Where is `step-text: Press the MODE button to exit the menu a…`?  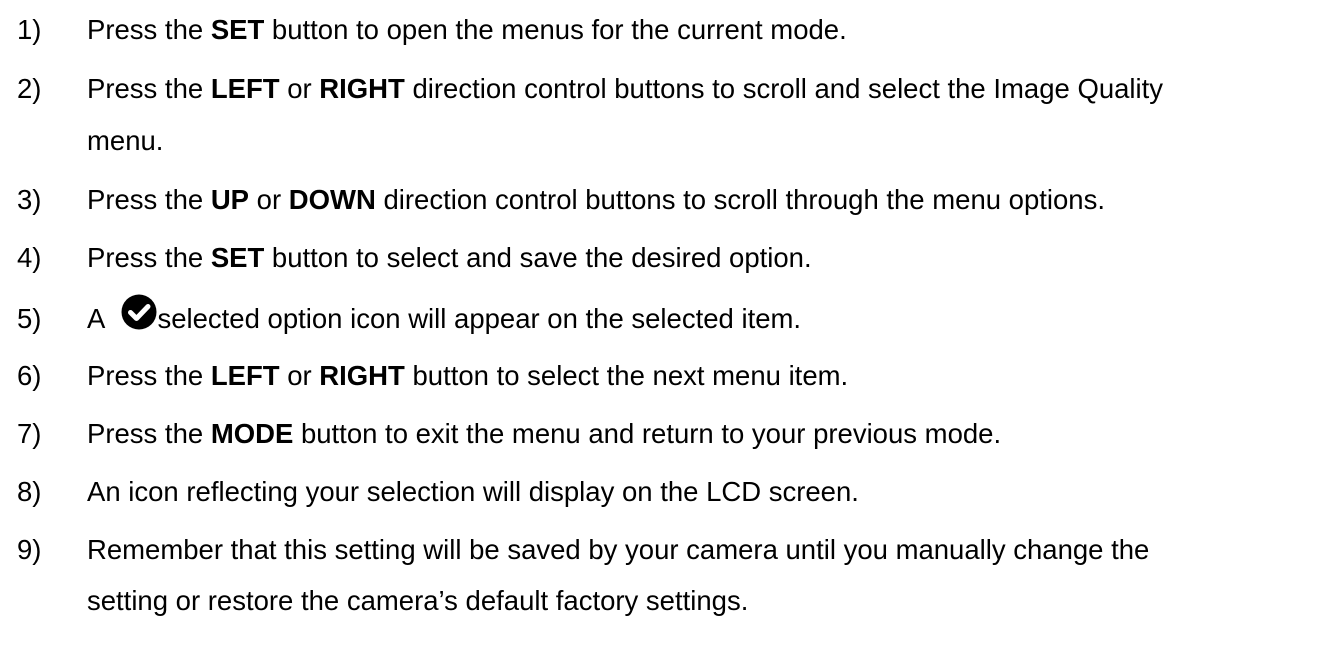 step-text: Press the MODE button to exit the menu a… is located at coordinates (544, 434).